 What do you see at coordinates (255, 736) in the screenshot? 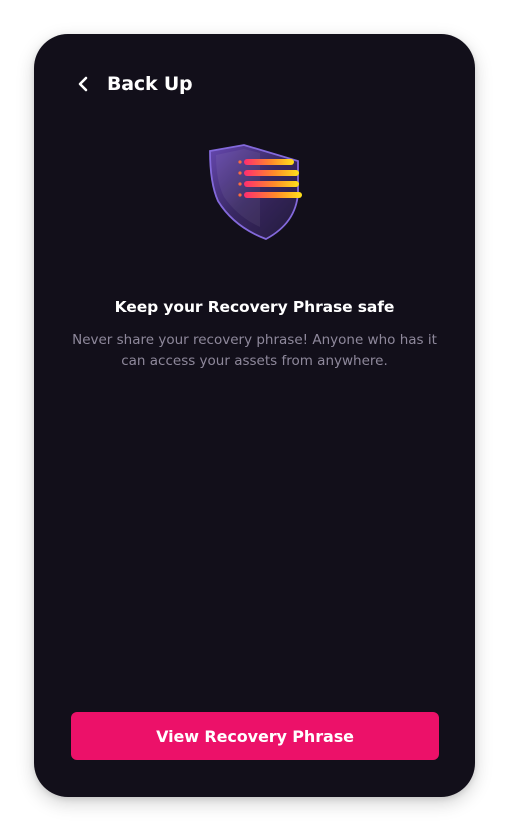
I see `view-recovery-phrase-button: View Recovery Phrase` at bounding box center [255, 736].